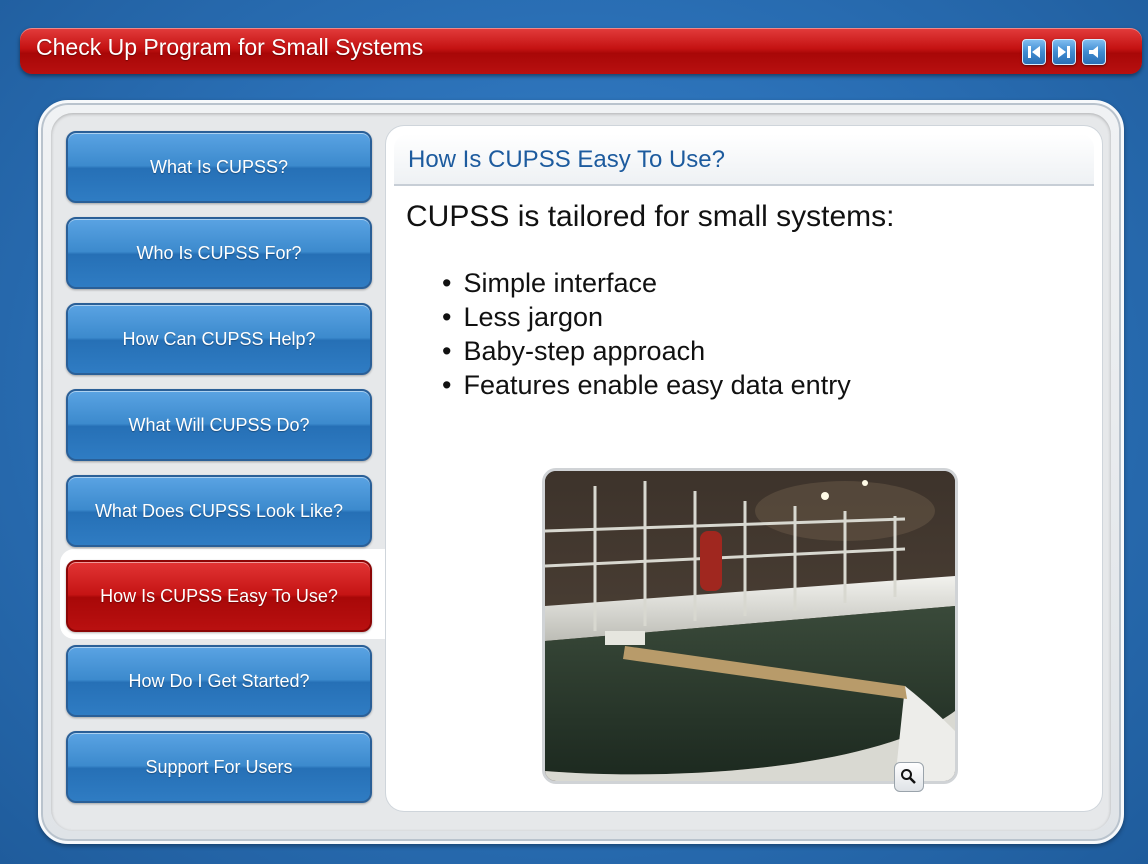 Image resolution: width=1148 pixels, height=864 pixels. I want to click on nav-label: How Can CUPSS Help?, so click(219, 339).